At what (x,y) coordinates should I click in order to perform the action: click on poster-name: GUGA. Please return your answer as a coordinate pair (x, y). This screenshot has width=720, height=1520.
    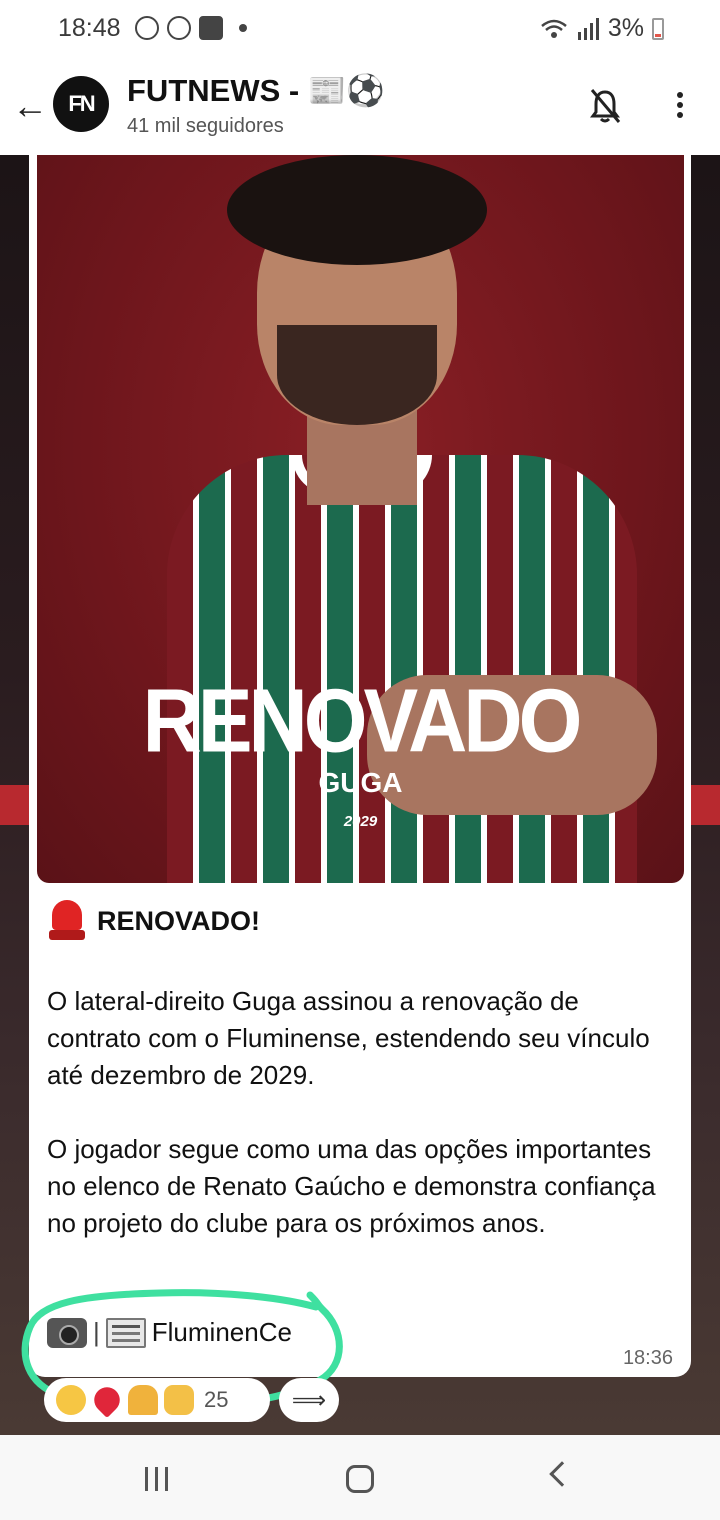
    Looking at the image, I should click on (360, 782).